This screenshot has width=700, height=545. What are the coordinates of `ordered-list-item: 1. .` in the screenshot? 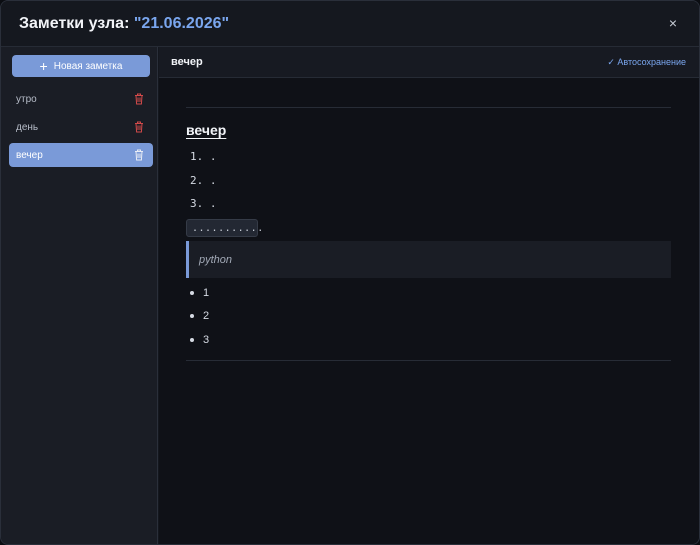 It's located at (203, 156).